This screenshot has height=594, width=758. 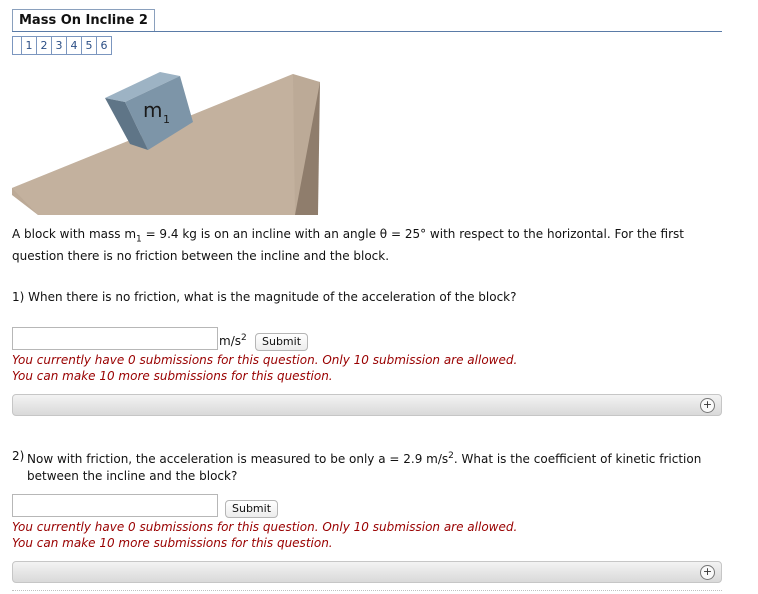 What do you see at coordinates (17, 45) in the screenshot?
I see `pager-spacer` at bounding box center [17, 45].